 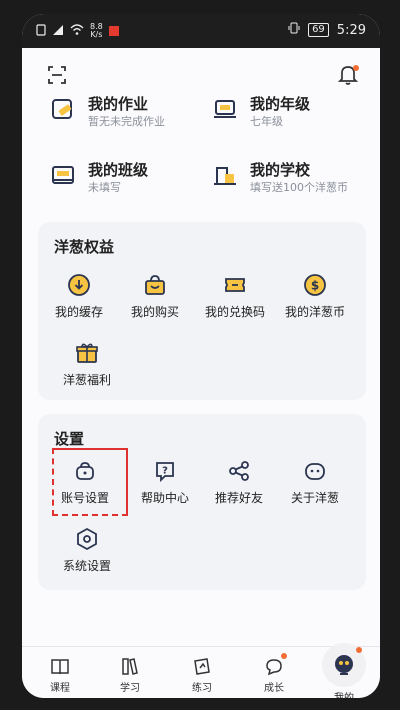 What do you see at coordinates (60, 688) in the screenshot?
I see `tab-course-label: 课程` at bounding box center [60, 688].